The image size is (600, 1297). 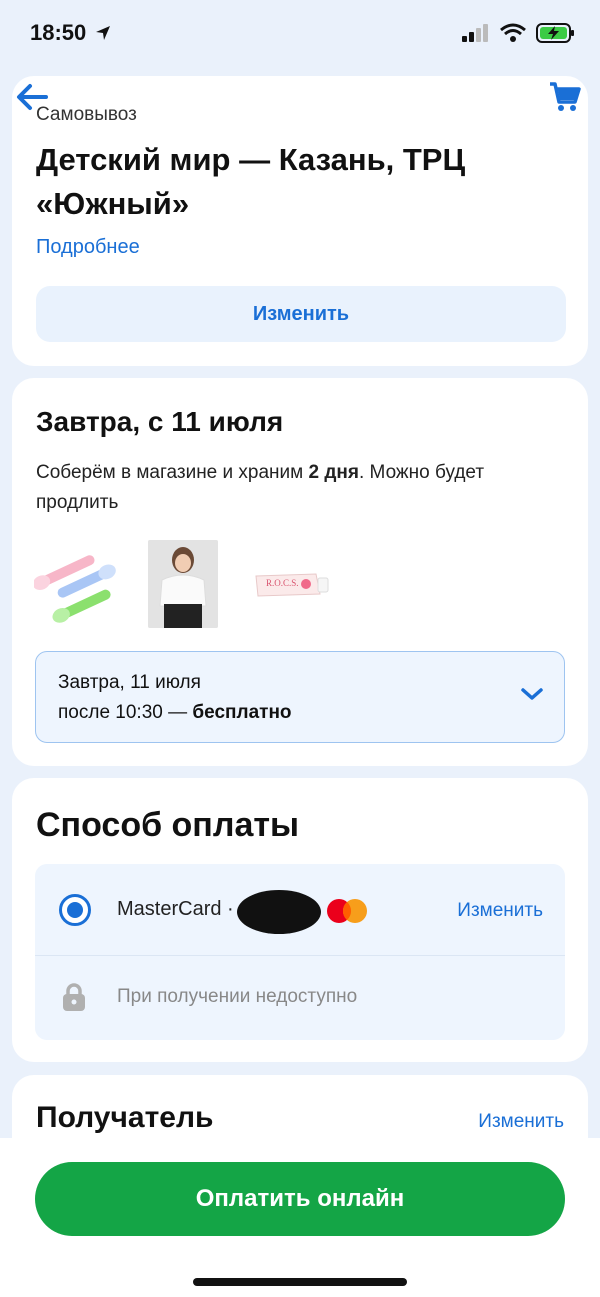 I want to click on payment-option-mastercard: MasterCard · Изменить, so click(x=300, y=910).